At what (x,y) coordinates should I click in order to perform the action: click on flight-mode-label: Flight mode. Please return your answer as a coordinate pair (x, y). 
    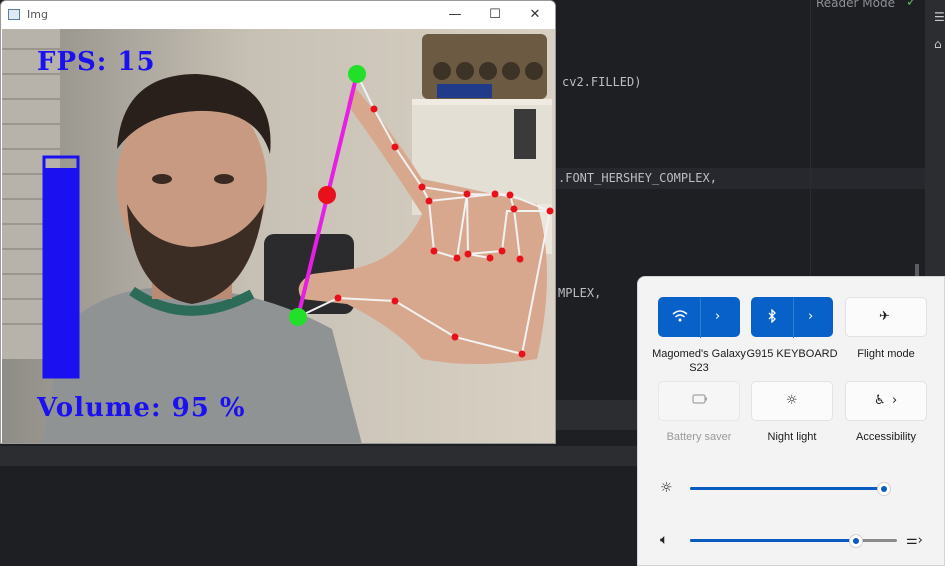
    Looking at the image, I should click on (886, 354).